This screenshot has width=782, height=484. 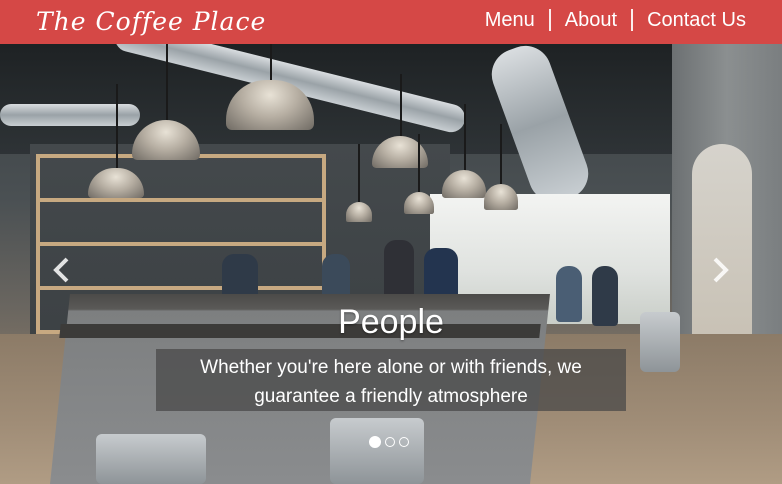 I want to click on slide-caption-line: guarantee a friendly atmosphere, so click(x=391, y=396).